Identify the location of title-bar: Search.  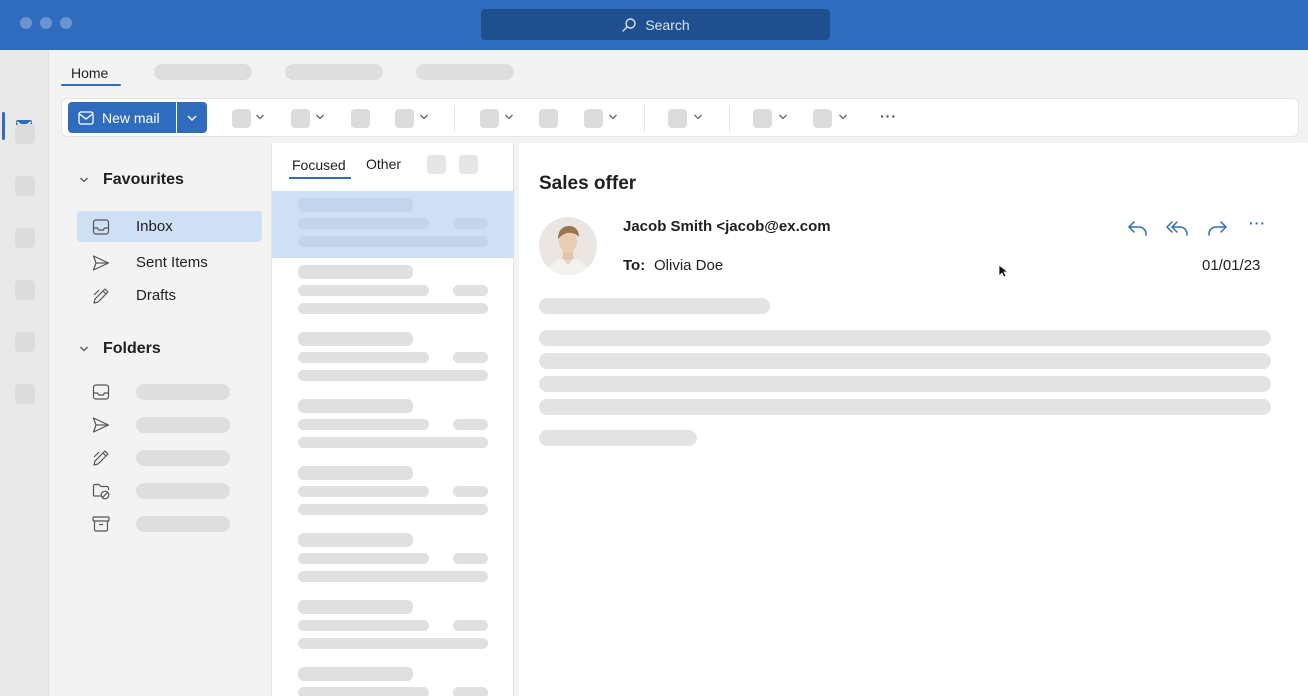
(654, 25).